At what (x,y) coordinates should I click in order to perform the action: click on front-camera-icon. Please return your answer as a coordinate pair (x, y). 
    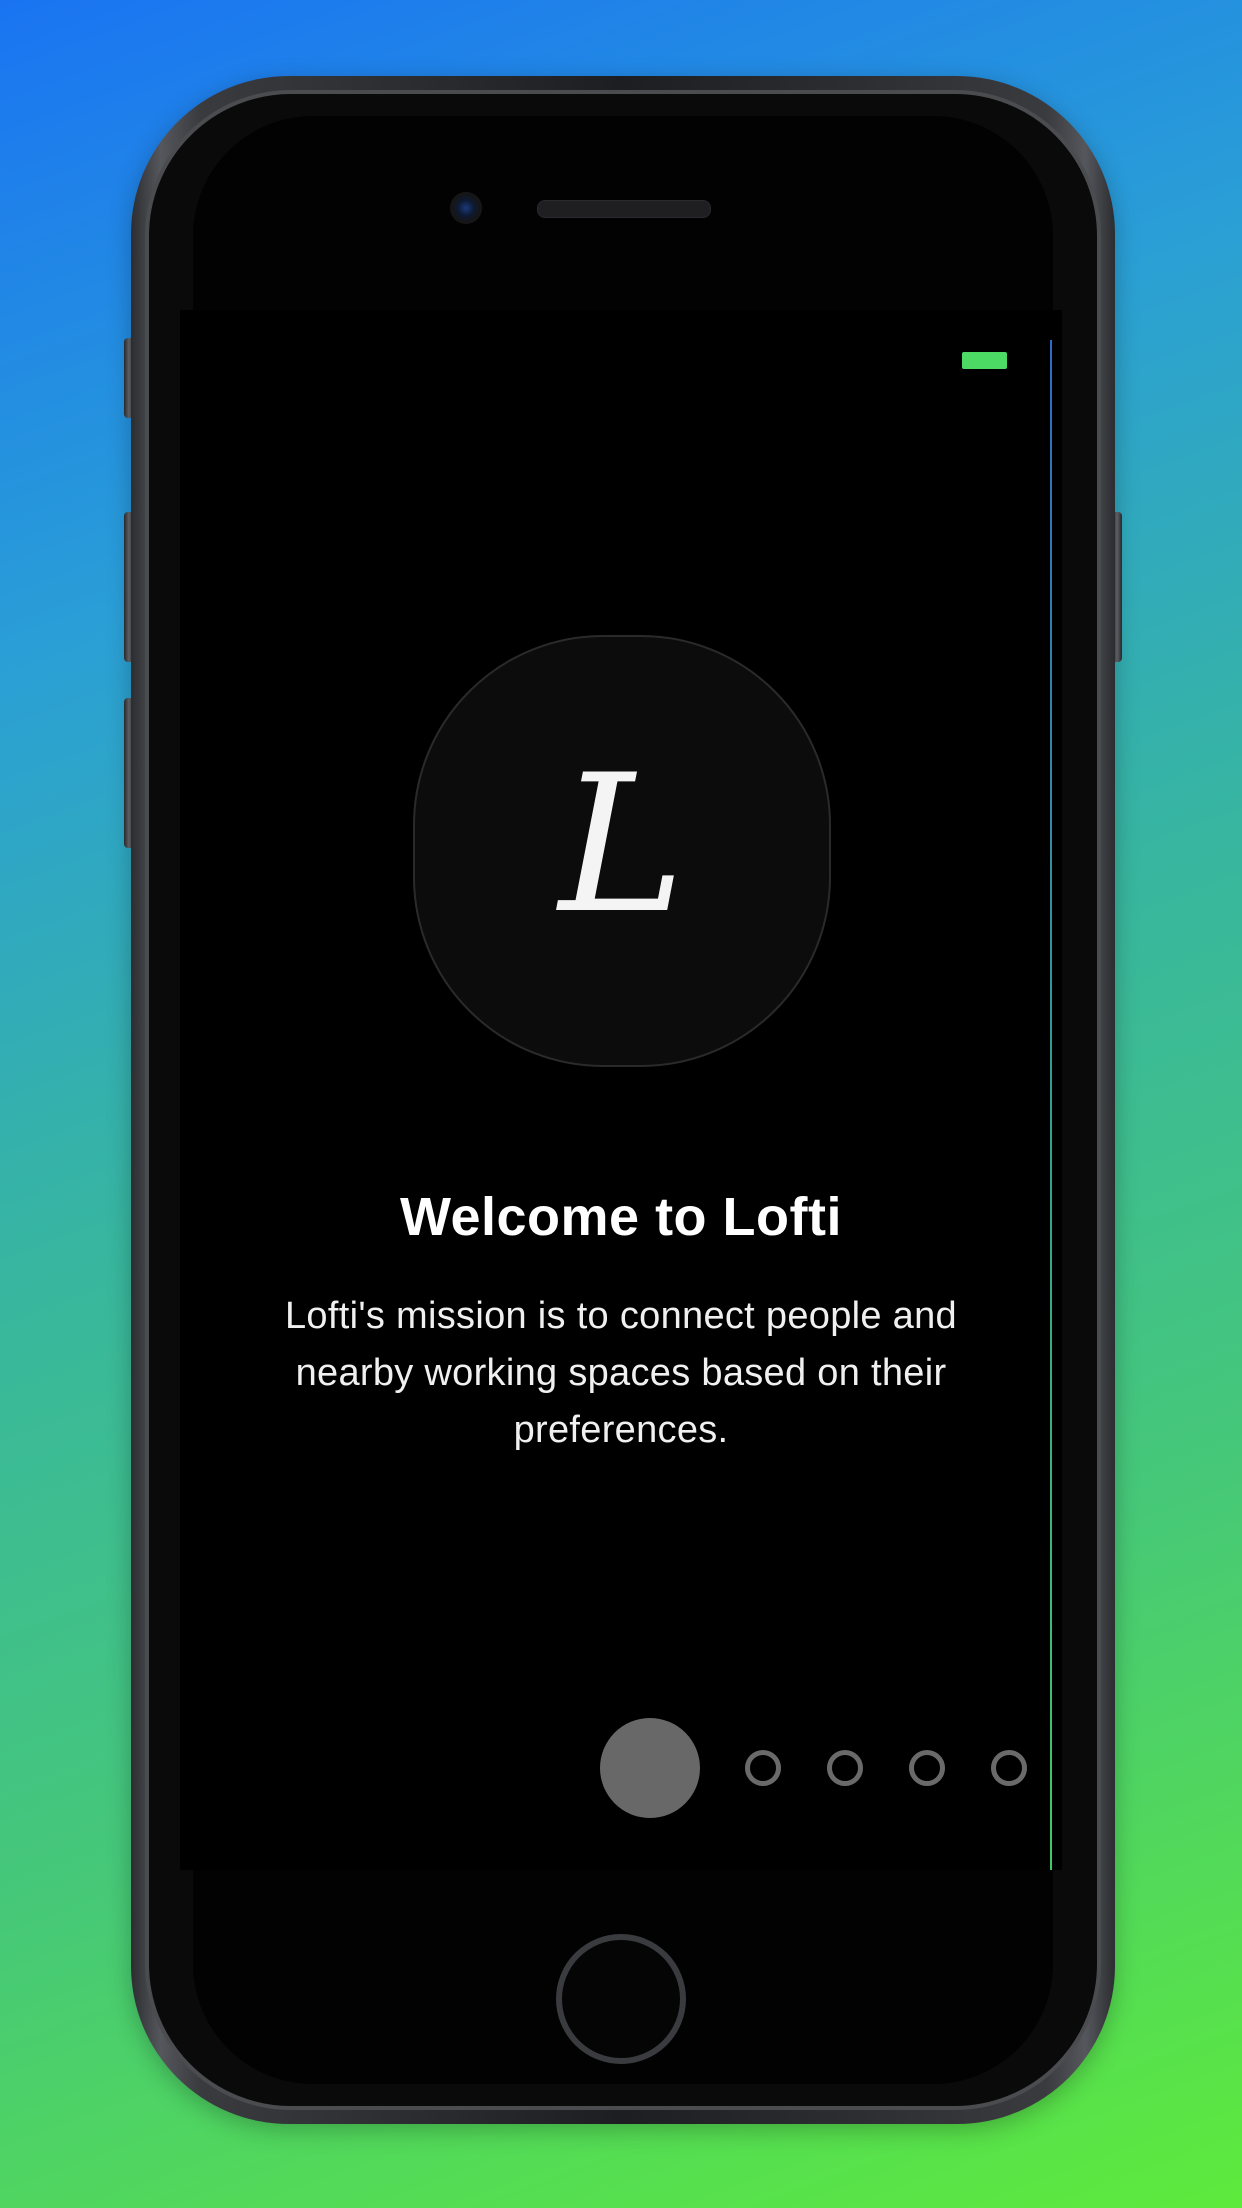
    Looking at the image, I should click on (466, 208).